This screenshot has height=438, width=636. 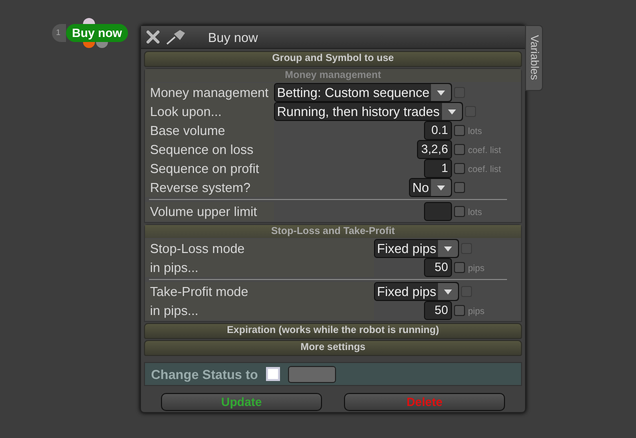 What do you see at coordinates (430, 187) in the screenshot?
I see `dropdown: No` at bounding box center [430, 187].